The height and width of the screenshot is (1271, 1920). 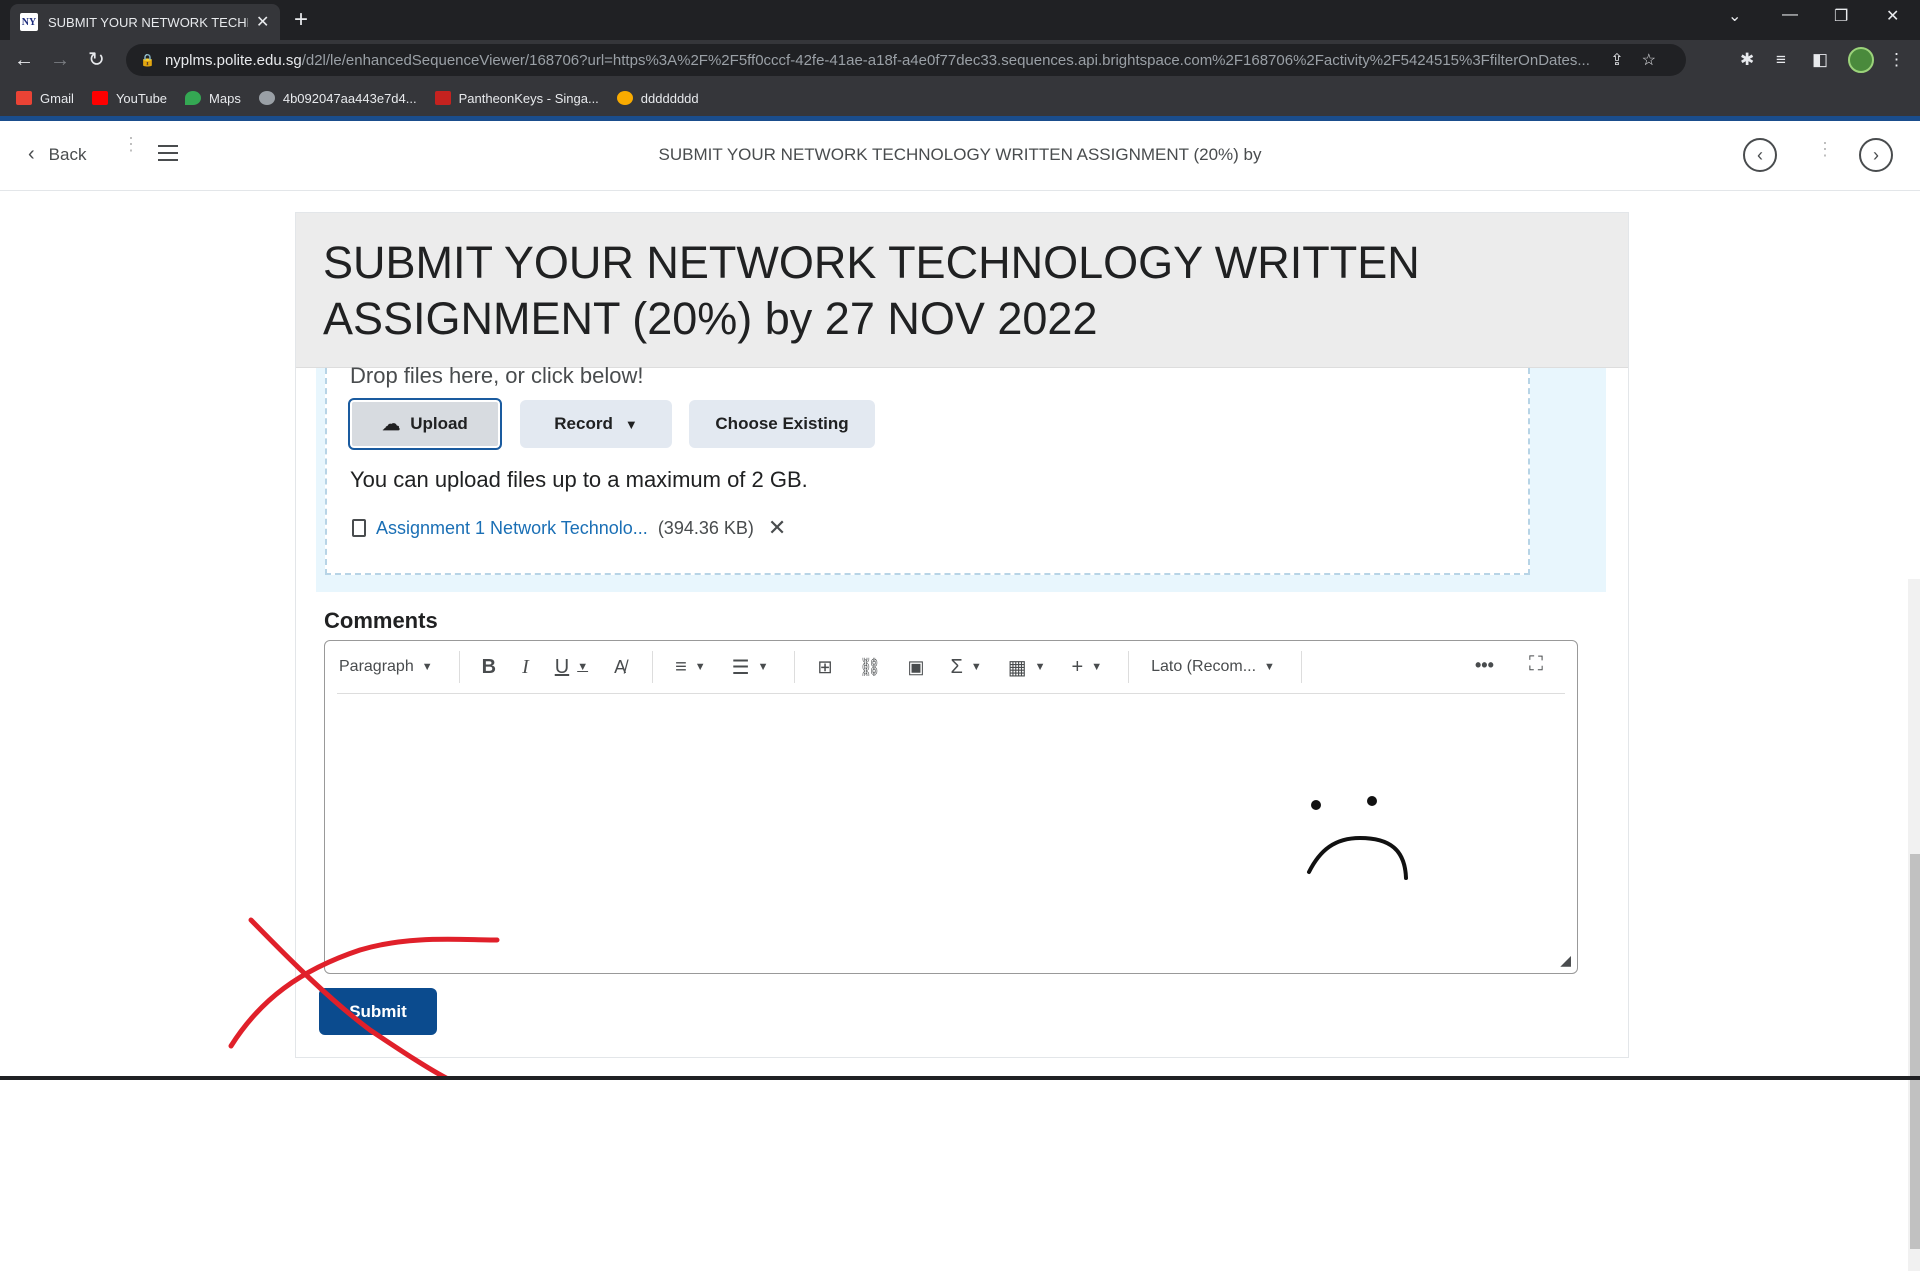 What do you see at coordinates (99, 98) in the screenshot?
I see `youtube-icon` at bounding box center [99, 98].